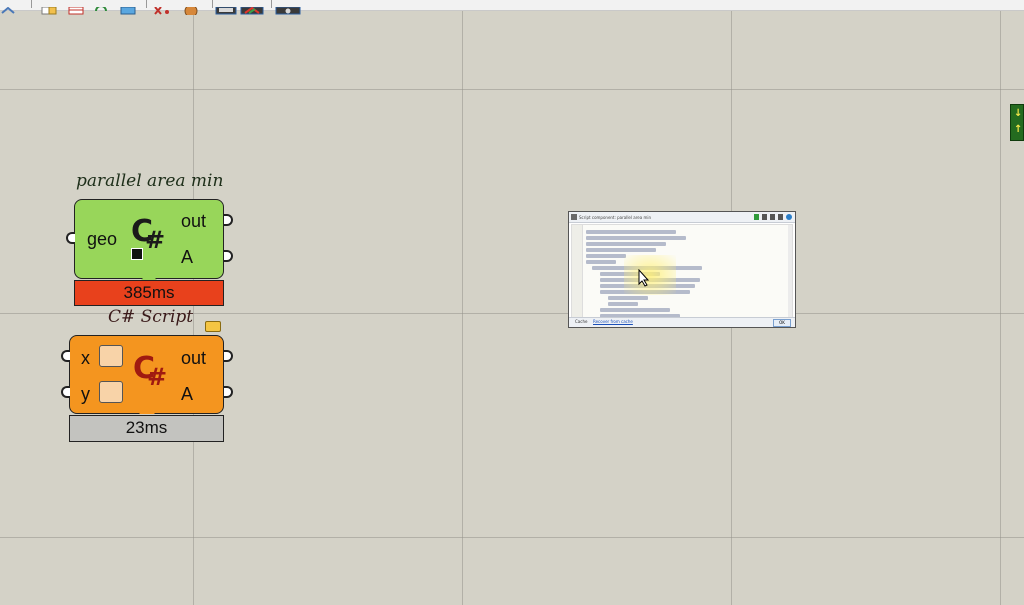 This screenshot has height=605, width=1024. What do you see at coordinates (756, 217) in the screenshot?
I see `run-icon` at bounding box center [756, 217].